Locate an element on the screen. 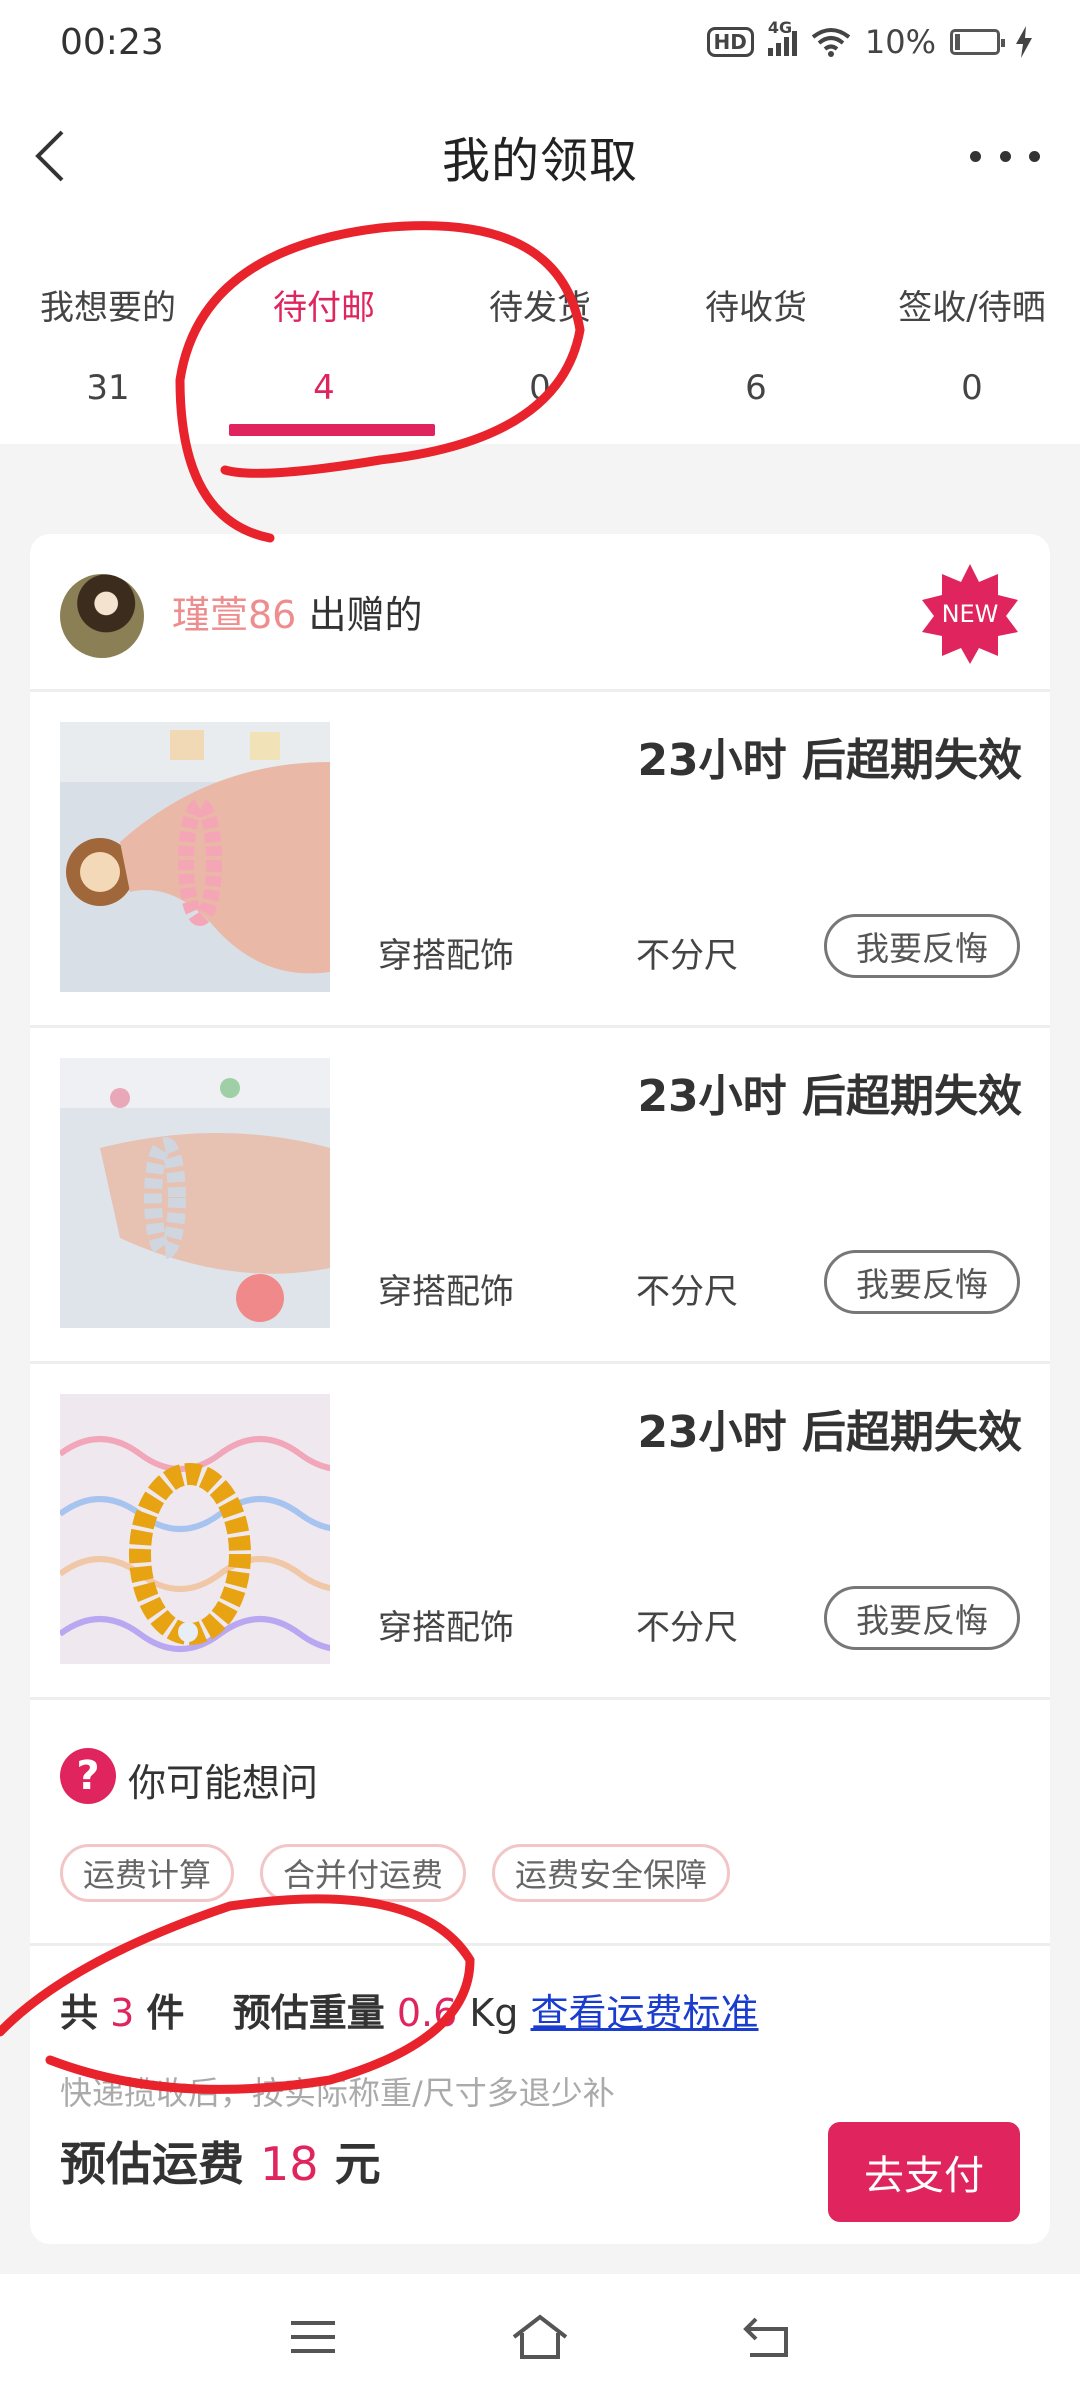  signal-icon: 4G is located at coordinates (782, 37).